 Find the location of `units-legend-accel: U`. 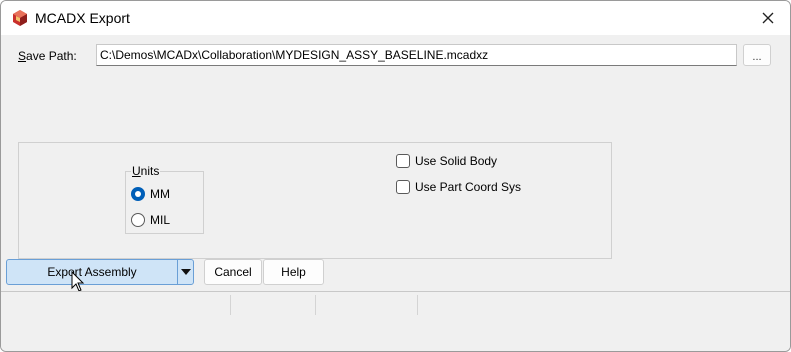

units-legend-accel: U is located at coordinates (136, 171).